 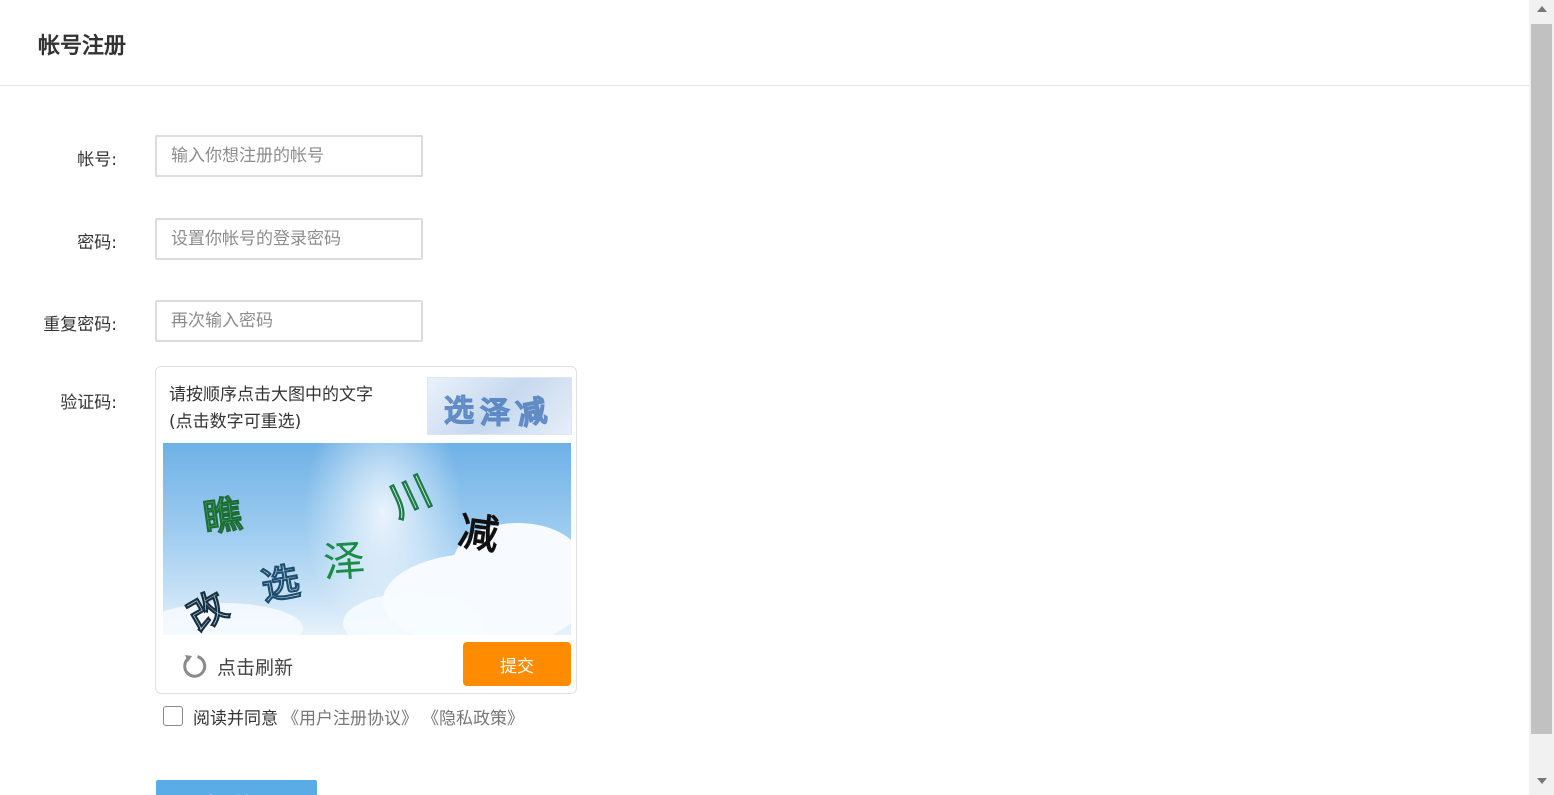 I want to click on captcha-char: 选, so click(x=280, y=580).